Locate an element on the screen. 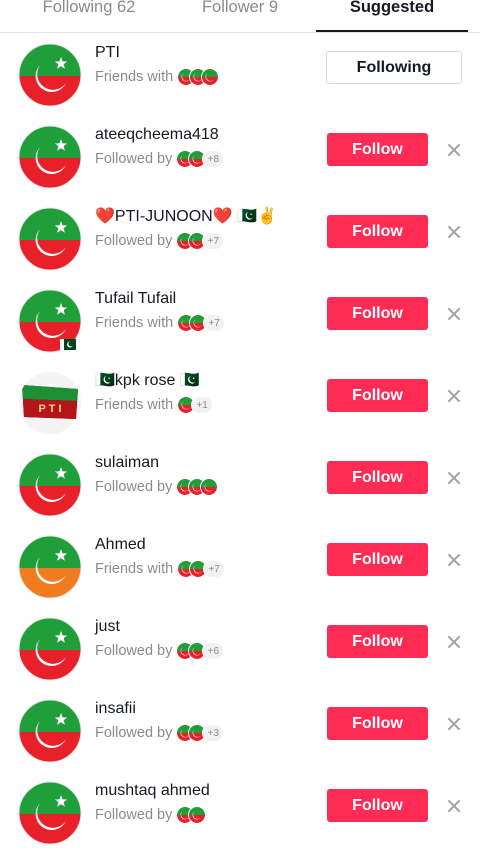 The image size is (480, 854). mutual-avatars: +1 is located at coordinates (195, 405).